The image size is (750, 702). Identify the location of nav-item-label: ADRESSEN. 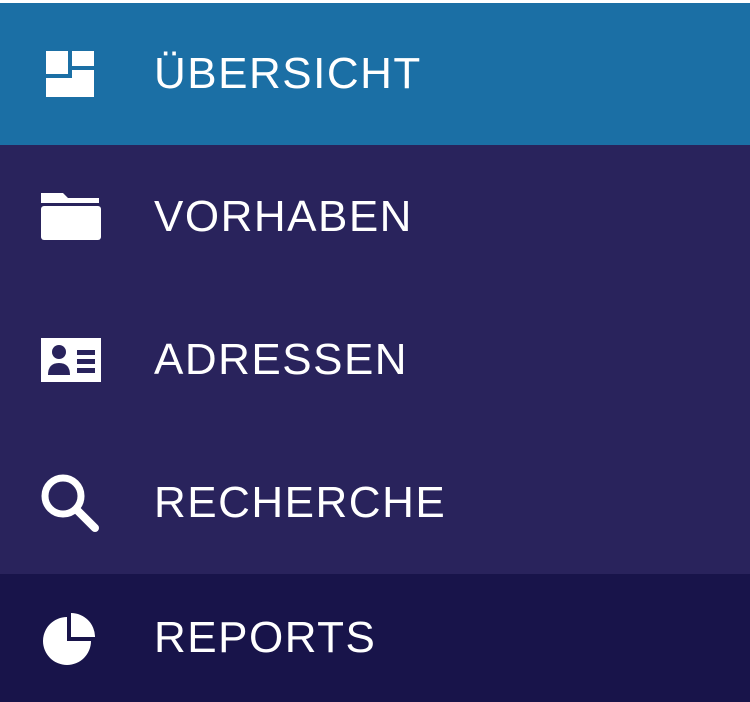
(281, 359).